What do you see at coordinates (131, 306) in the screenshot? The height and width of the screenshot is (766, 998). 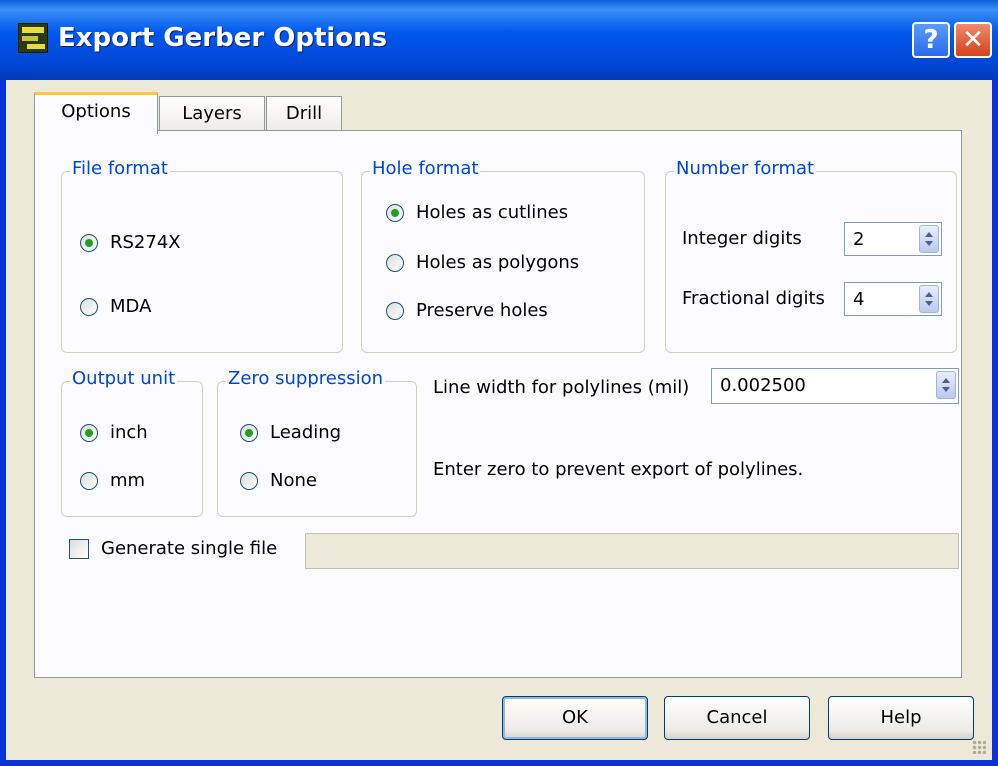 I see `radio-mda-label: MDA` at bounding box center [131, 306].